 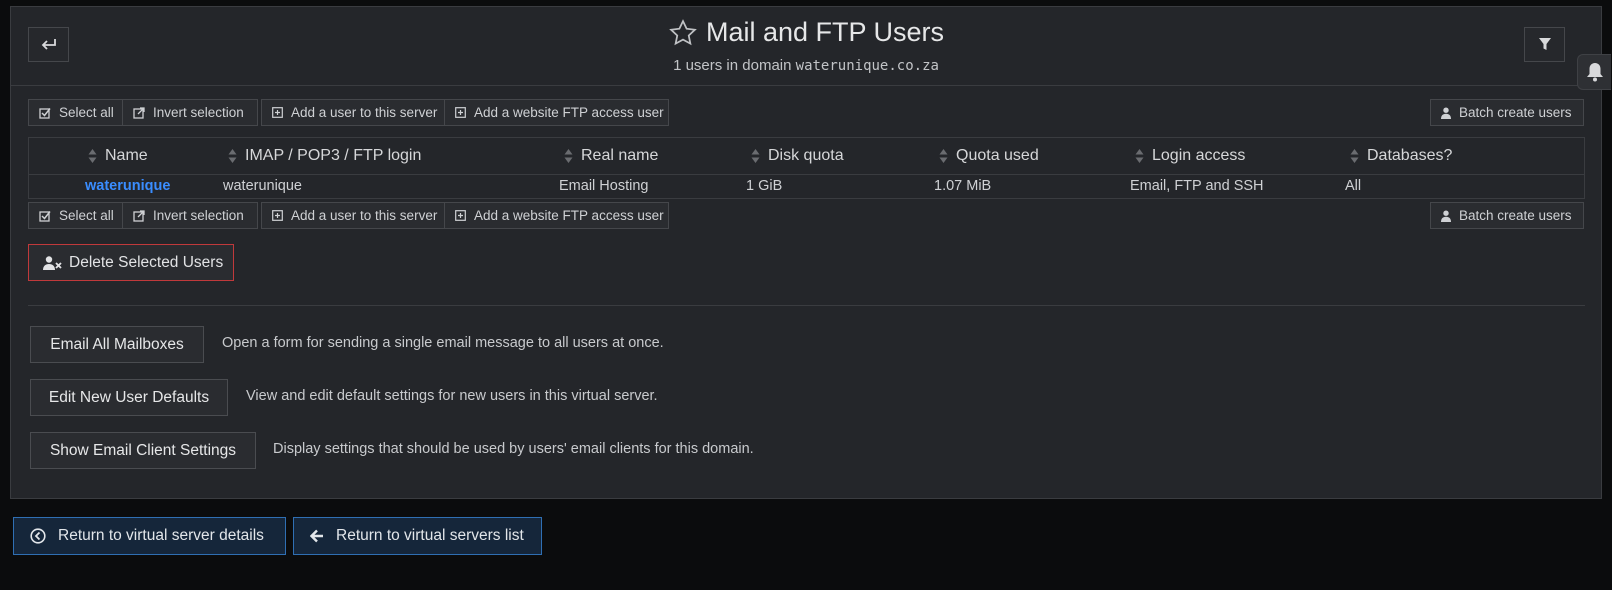 I want to click on column-label: Disk quota, so click(x=806, y=155).